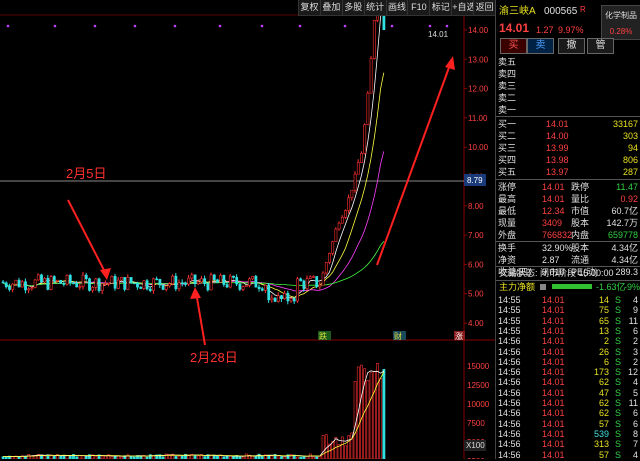 This screenshot has height=461, width=640. Describe the element at coordinates (323, 336) in the screenshot. I see `event-tag-down-label: 跌` at that location.